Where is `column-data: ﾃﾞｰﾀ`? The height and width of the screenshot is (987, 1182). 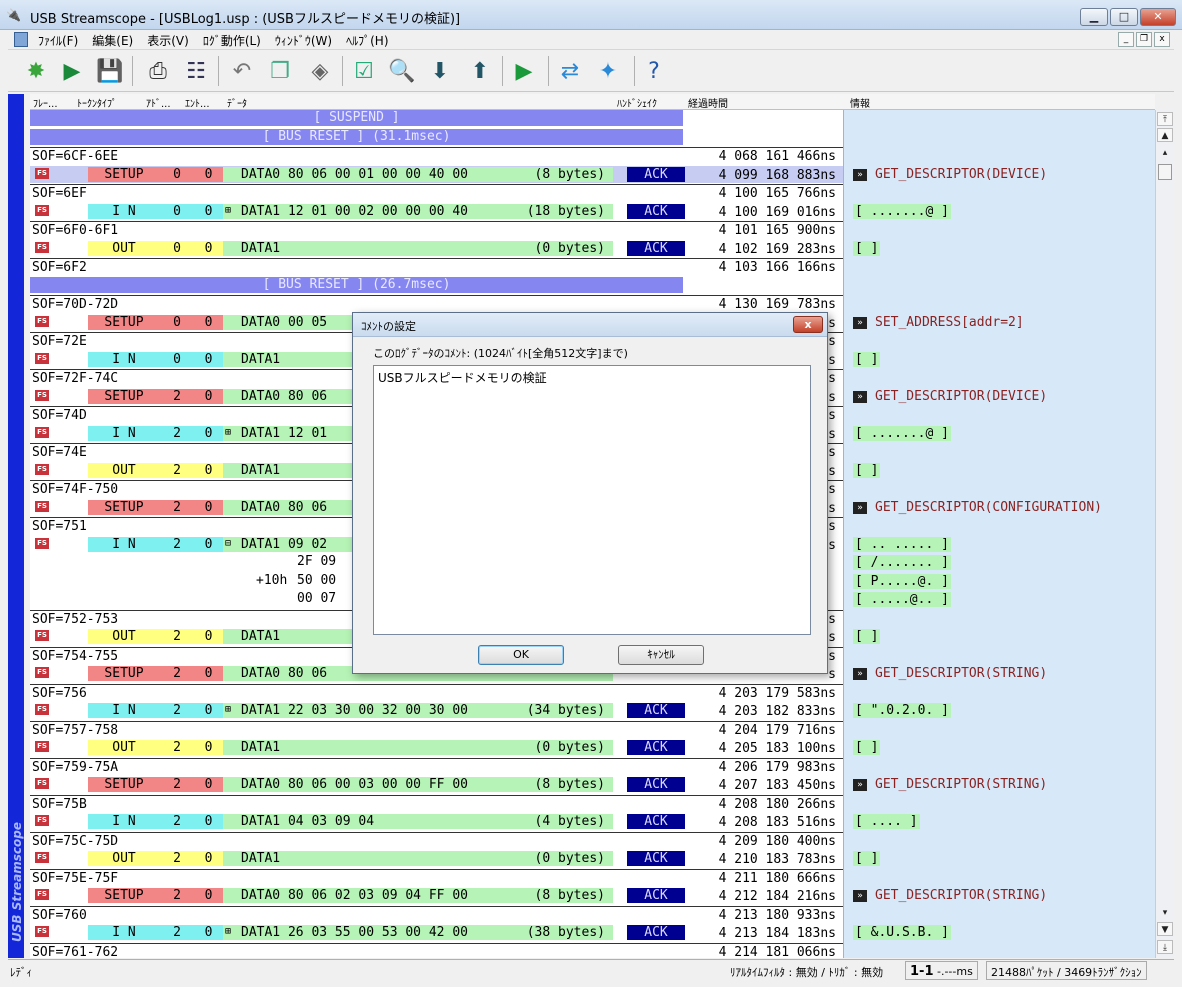 column-data: ﾃﾞｰﾀ is located at coordinates (237, 102).